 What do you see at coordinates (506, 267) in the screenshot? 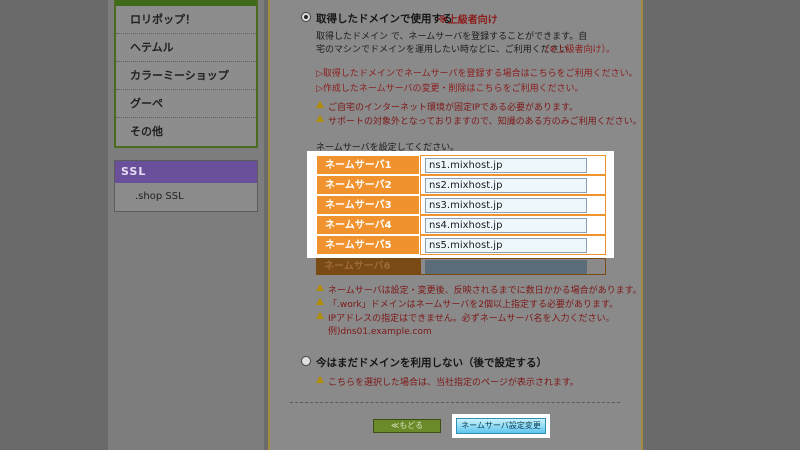
I see `nameserver-6-input` at bounding box center [506, 267].